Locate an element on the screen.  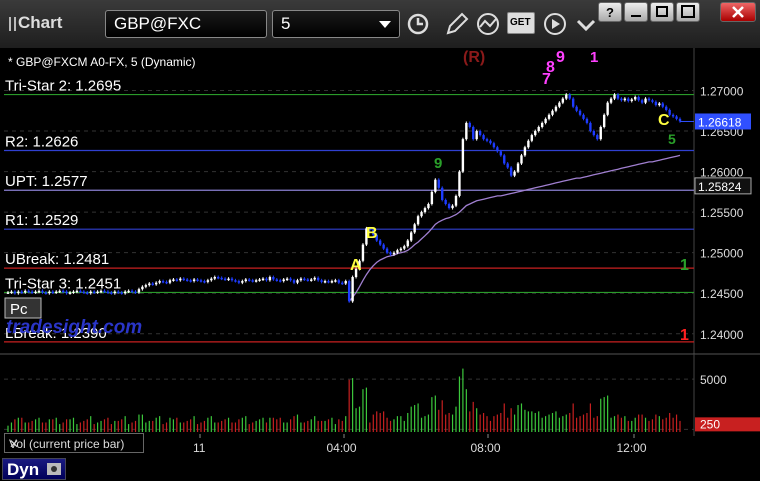
lock-icon is located at coordinates (54, 469).